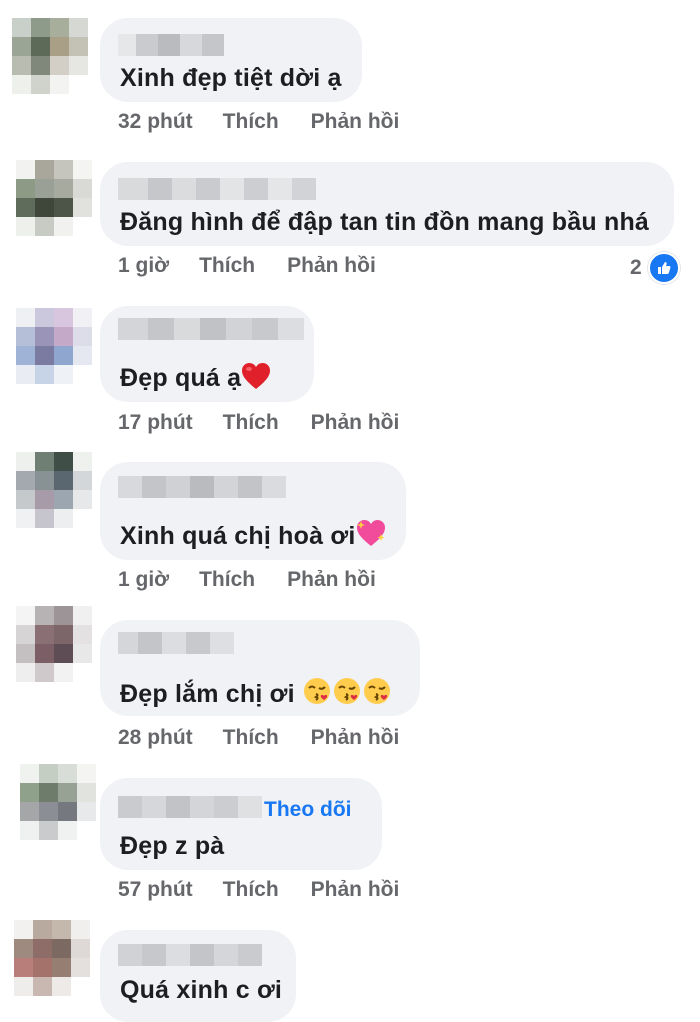 Image resolution: width=700 pixels, height=1022 pixels. I want to click on like-icon, so click(663, 268).